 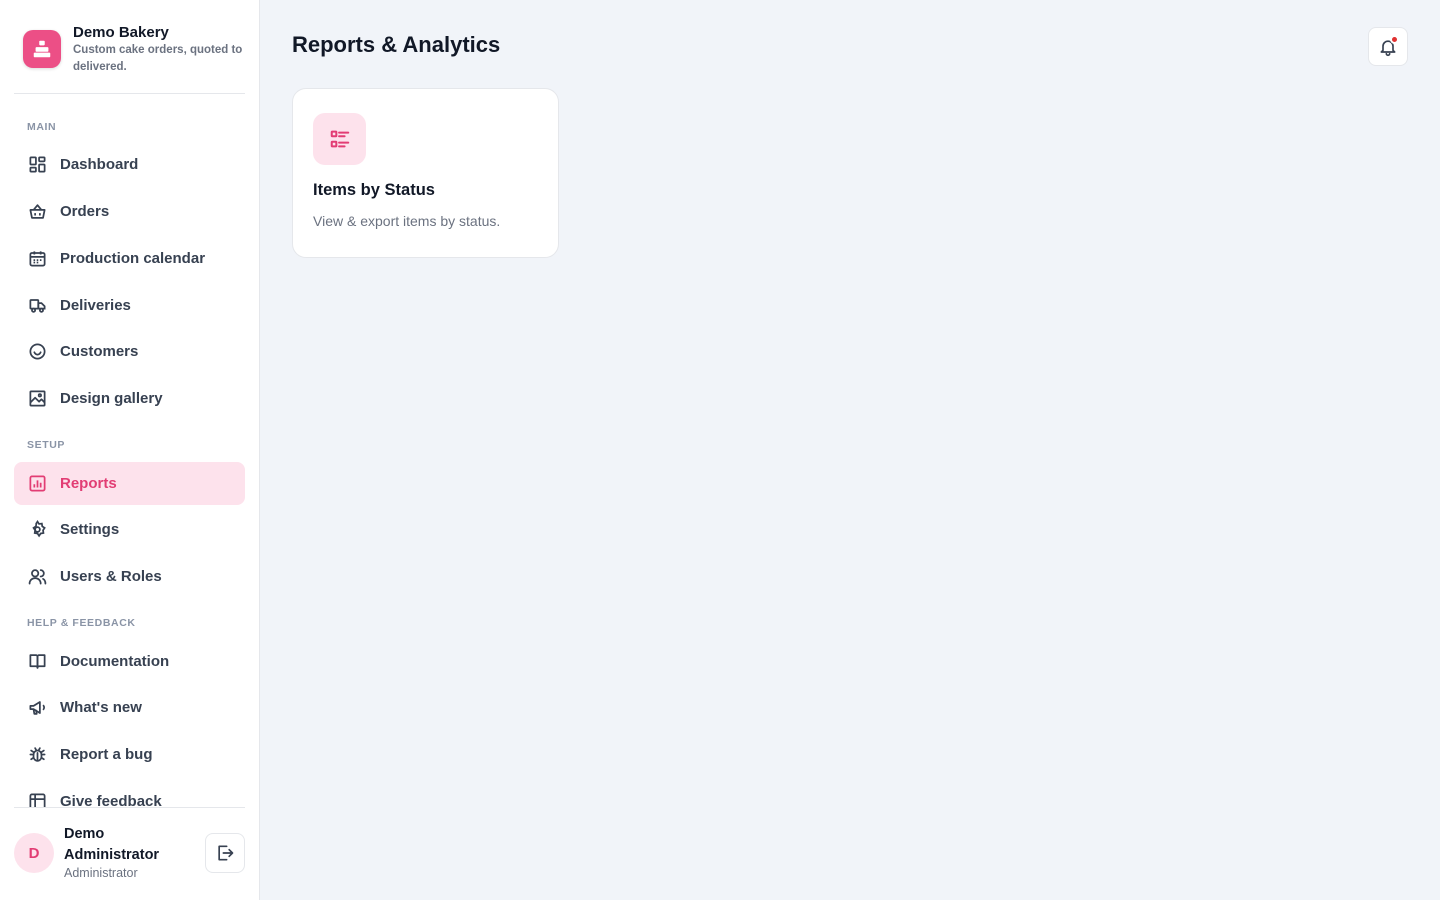 What do you see at coordinates (99, 351) in the screenshot?
I see `sidebar-item-label: Customers` at bounding box center [99, 351].